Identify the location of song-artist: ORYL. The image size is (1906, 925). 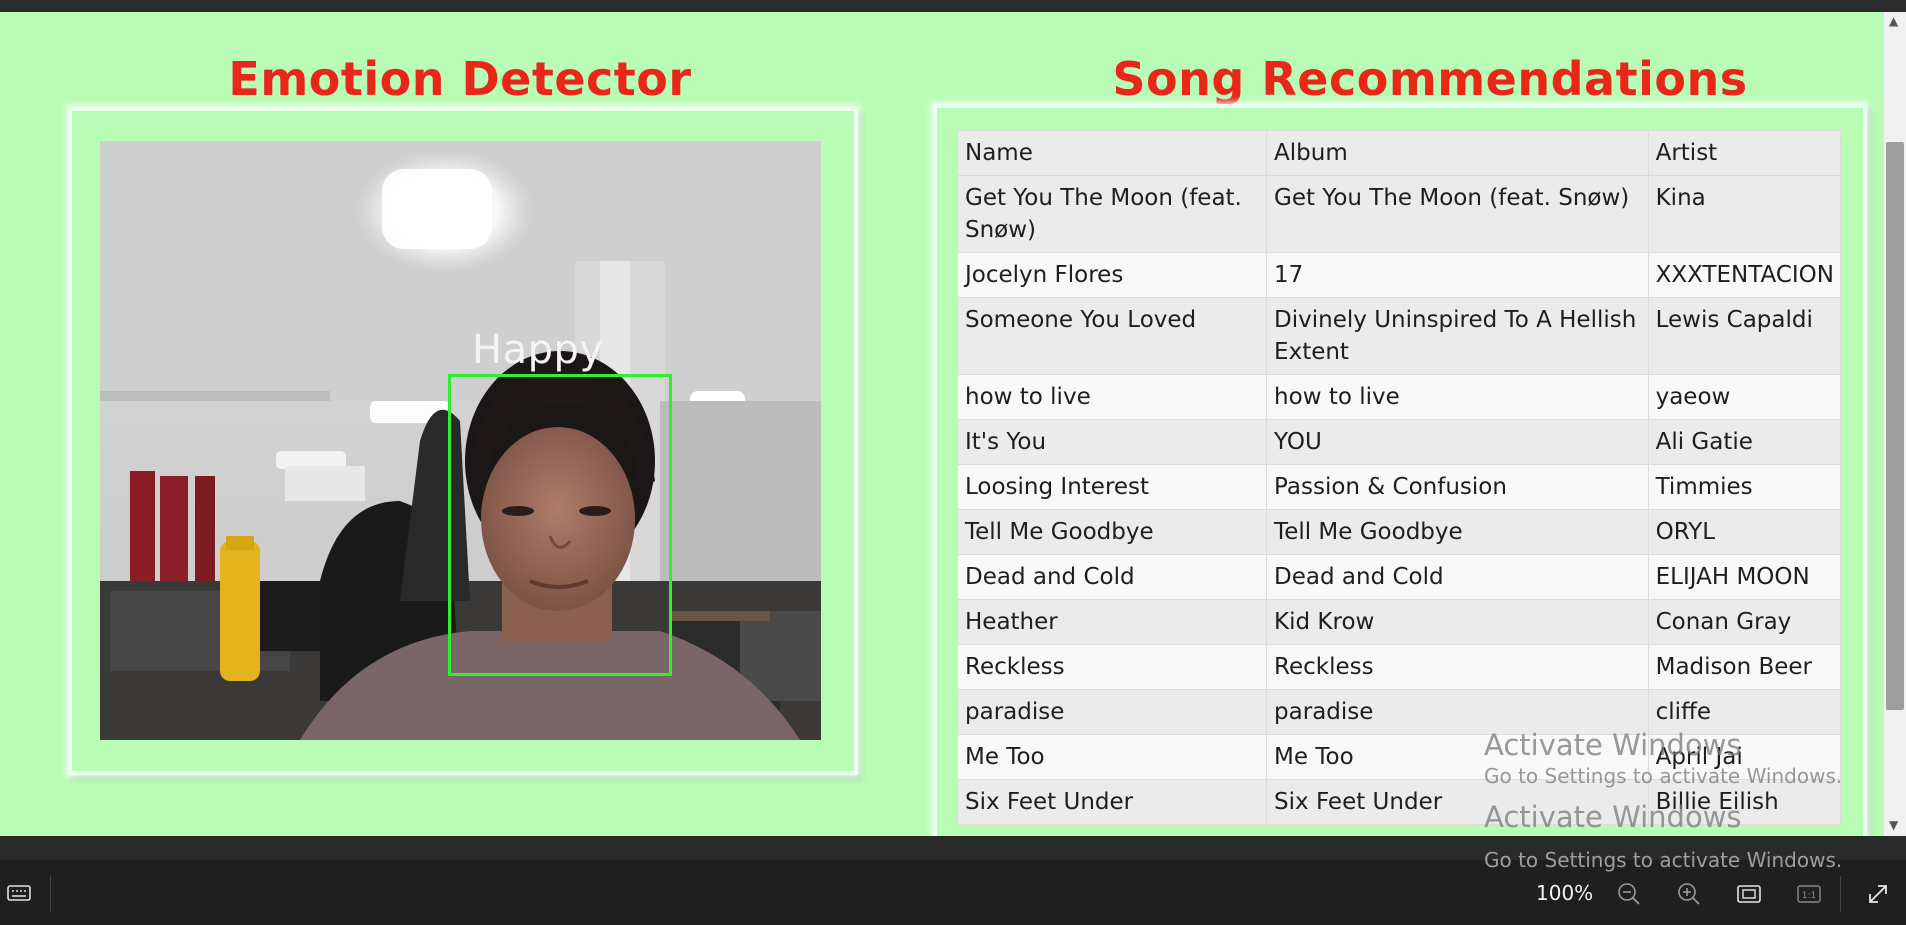
(1744, 532).